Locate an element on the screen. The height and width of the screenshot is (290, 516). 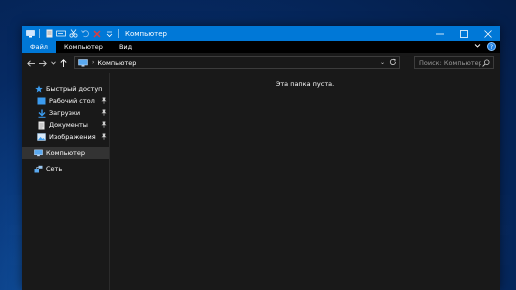
sidebar-item-label: Загрузки is located at coordinates (65, 113).